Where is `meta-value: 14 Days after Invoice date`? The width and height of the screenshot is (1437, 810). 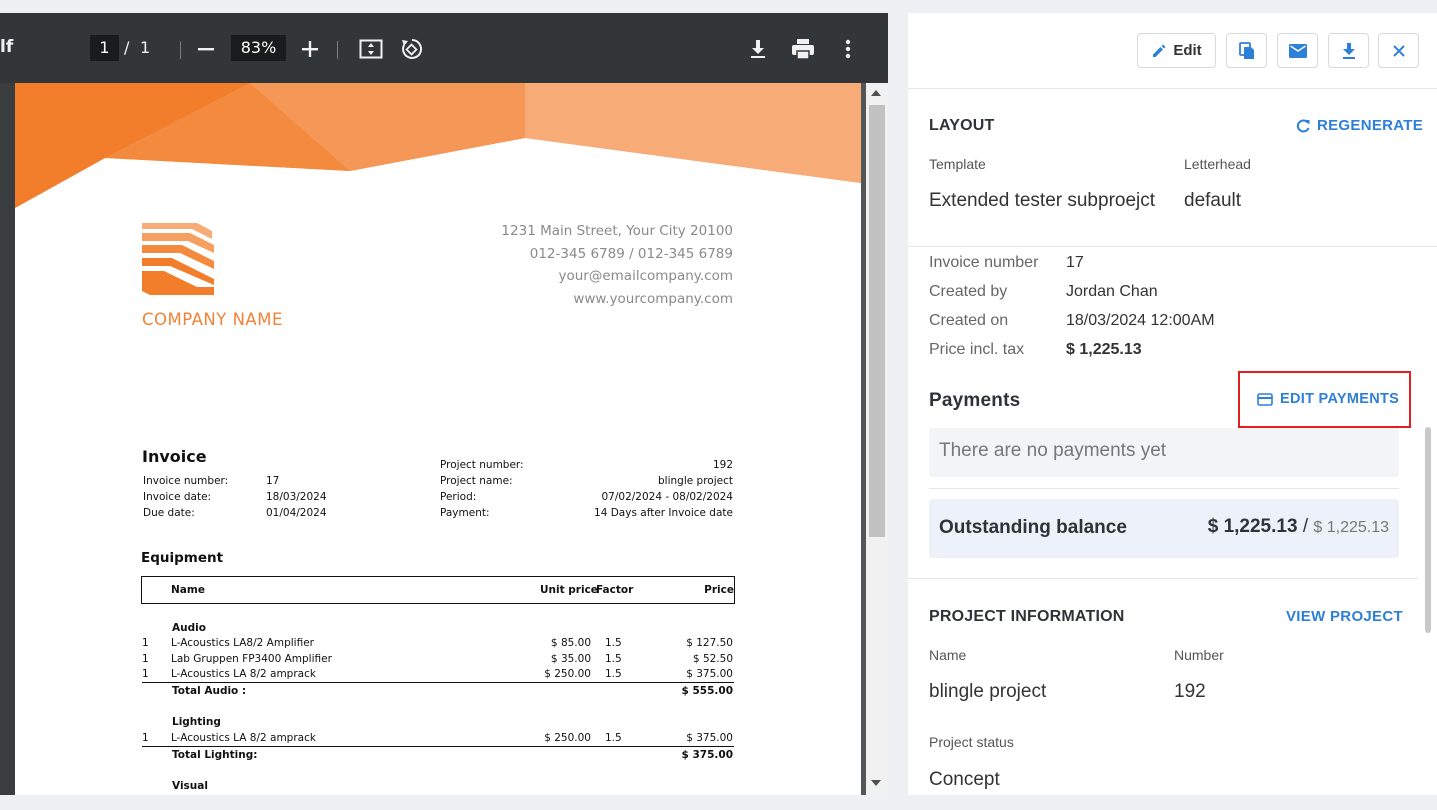 meta-value: 14 Days after Invoice date is located at coordinates (663, 513).